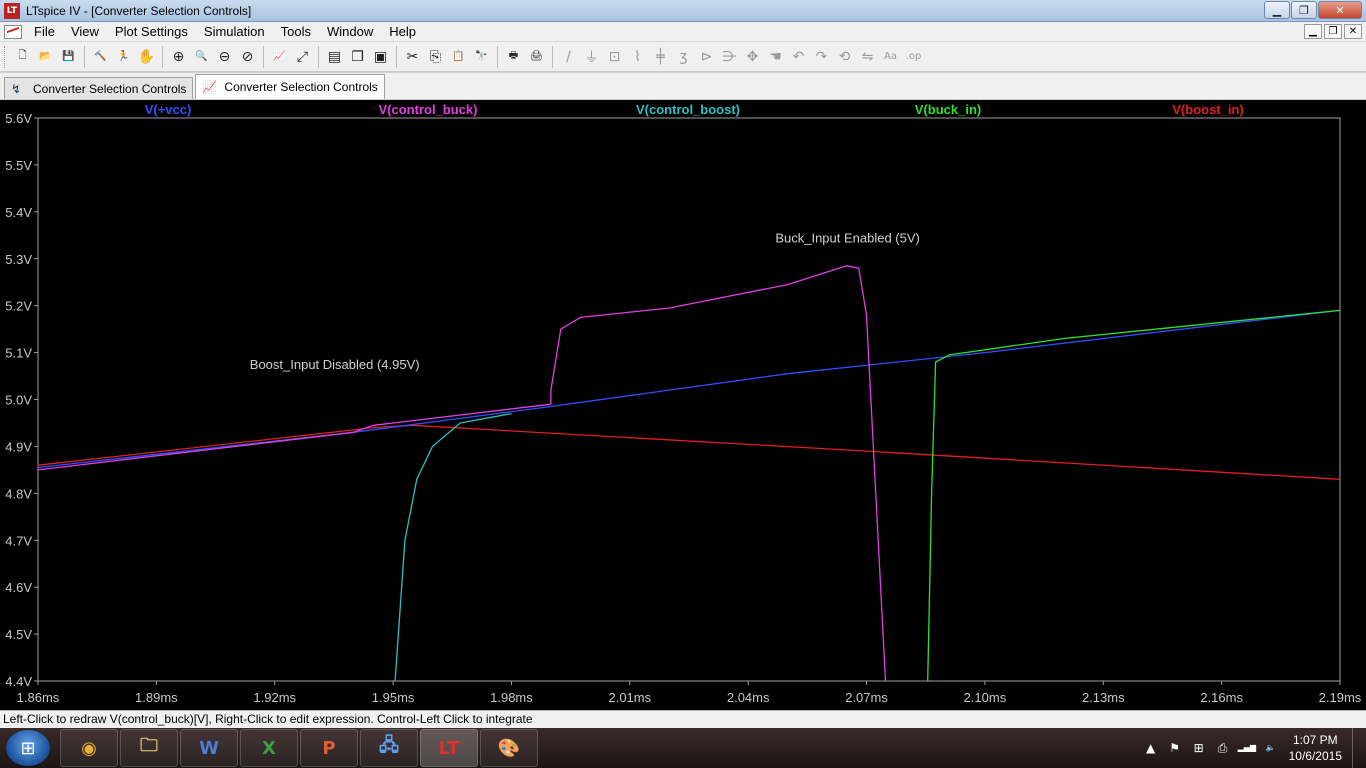  What do you see at coordinates (247, 57) in the screenshot?
I see `zoom-cancel-icon: ⊘` at bounding box center [247, 57].